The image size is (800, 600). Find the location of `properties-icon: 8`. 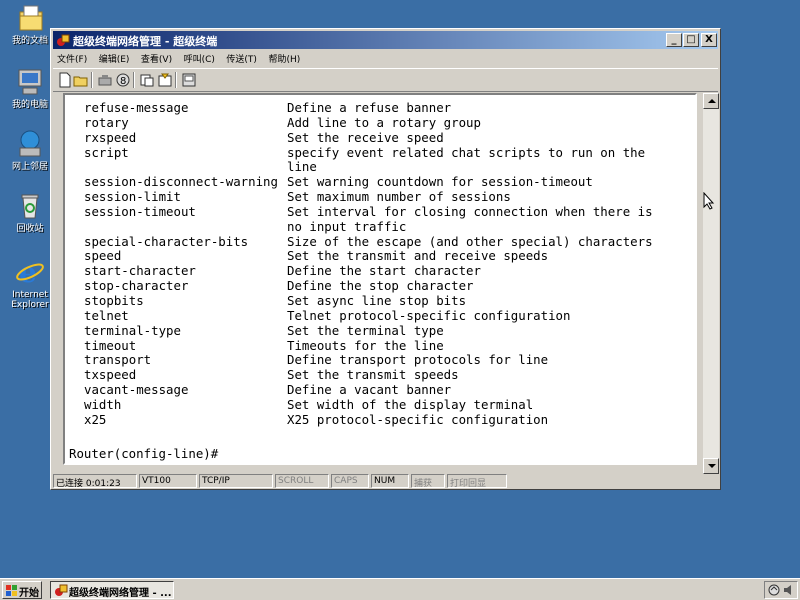

properties-icon: 8 is located at coordinates (123, 80).